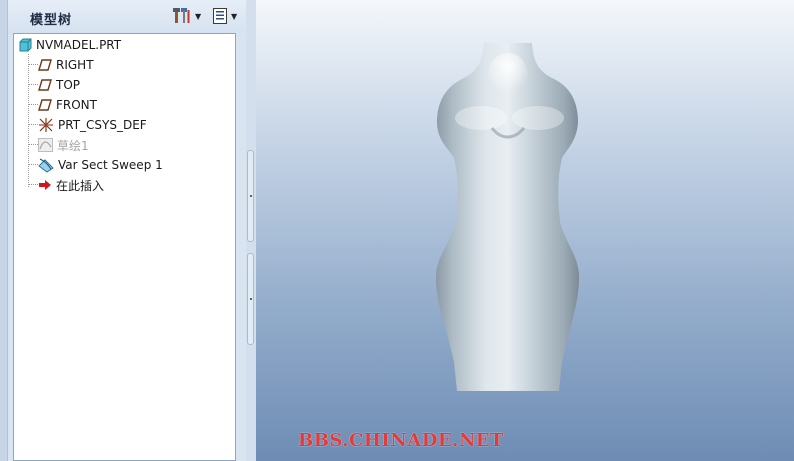  Describe the element at coordinates (507, 217) in the screenshot. I see `mannequin-model` at that location.